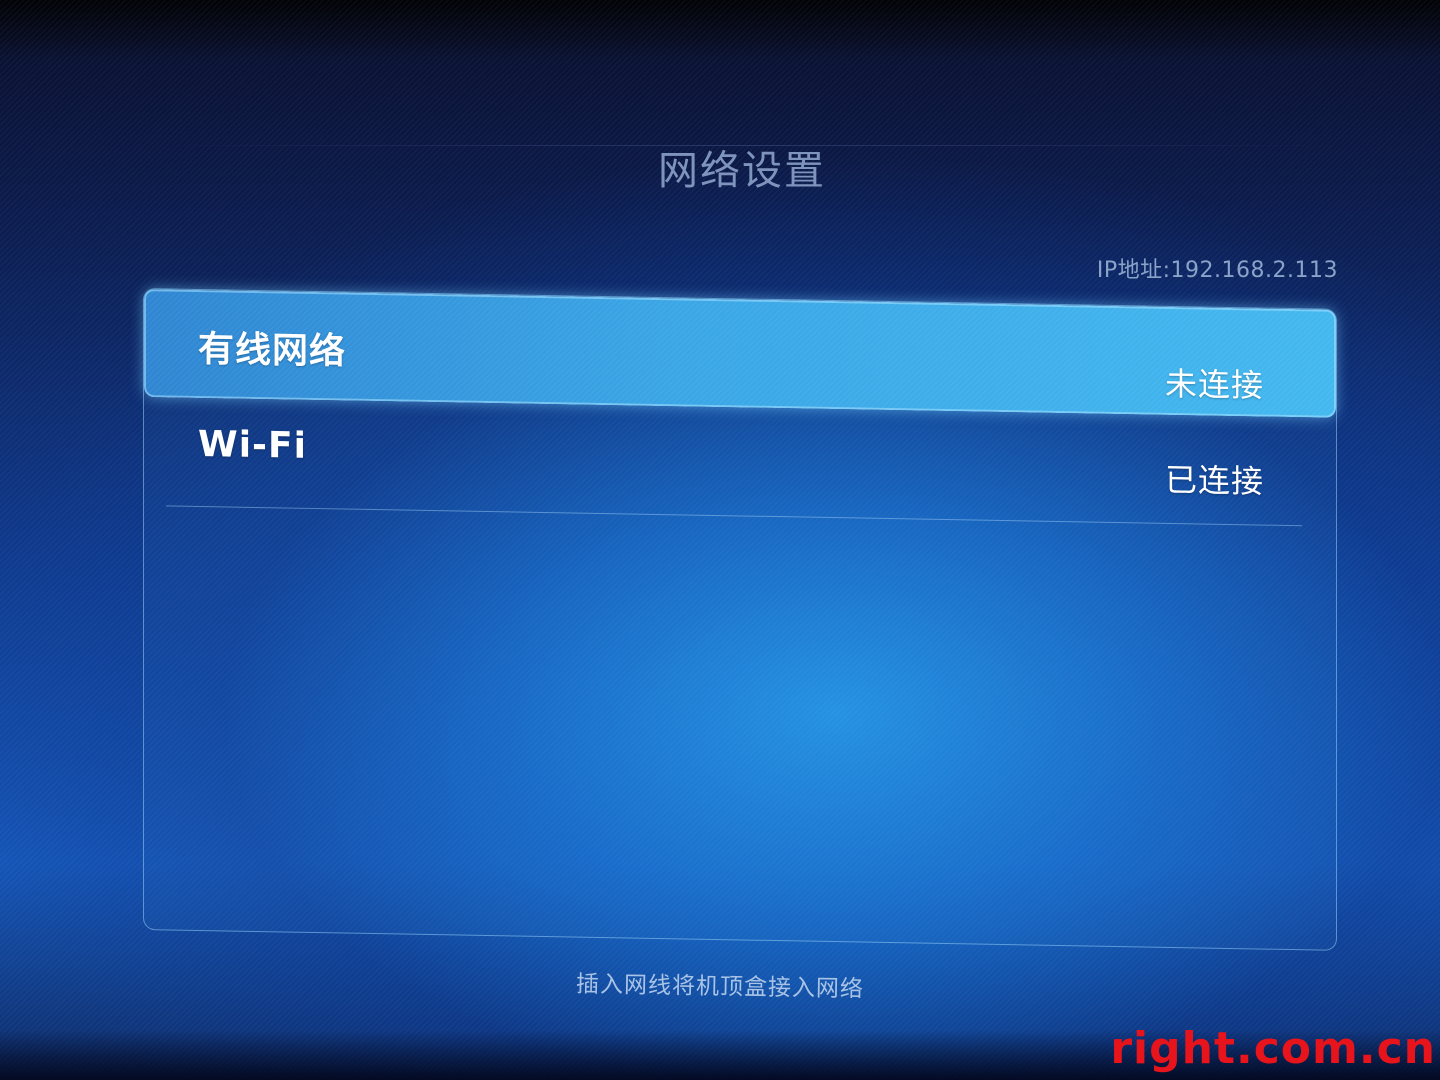 The image size is (1440, 1080). What do you see at coordinates (1214, 384) in the screenshot?
I see `wired-network-status: 未连接` at bounding box center [1214, 384].